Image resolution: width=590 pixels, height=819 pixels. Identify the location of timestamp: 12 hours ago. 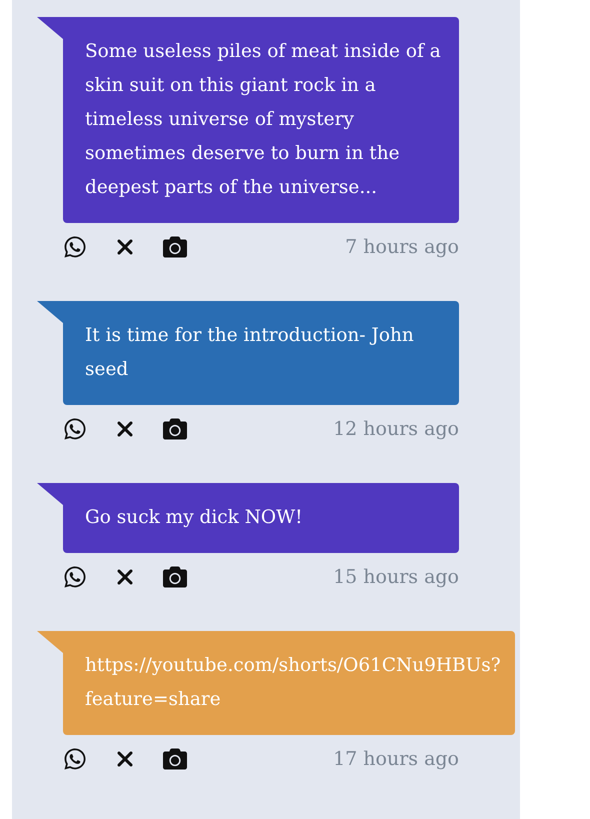
(396, 429).